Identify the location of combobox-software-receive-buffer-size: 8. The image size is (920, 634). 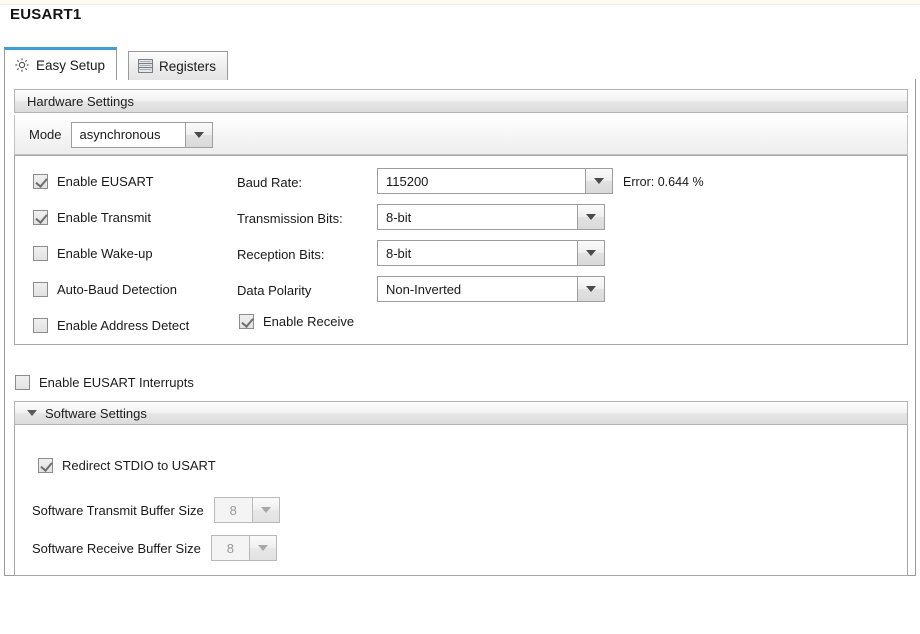
(243, 548).